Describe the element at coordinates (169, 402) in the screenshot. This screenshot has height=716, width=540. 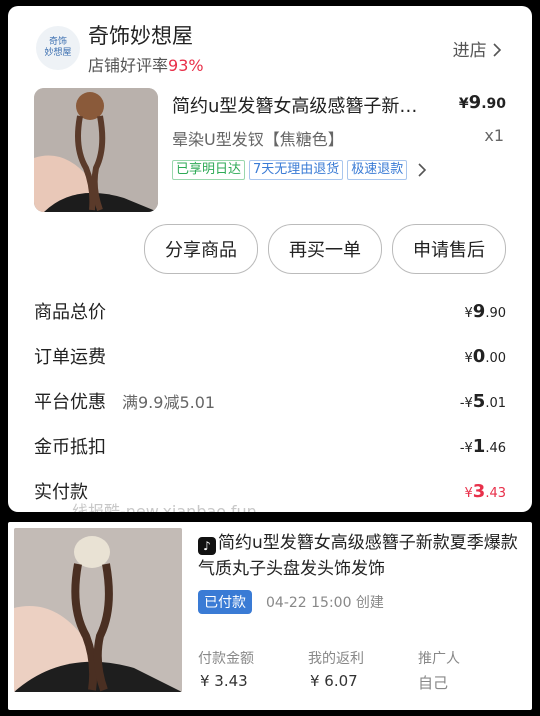
I see `discount-note: 满9.9减5.01` at that location.